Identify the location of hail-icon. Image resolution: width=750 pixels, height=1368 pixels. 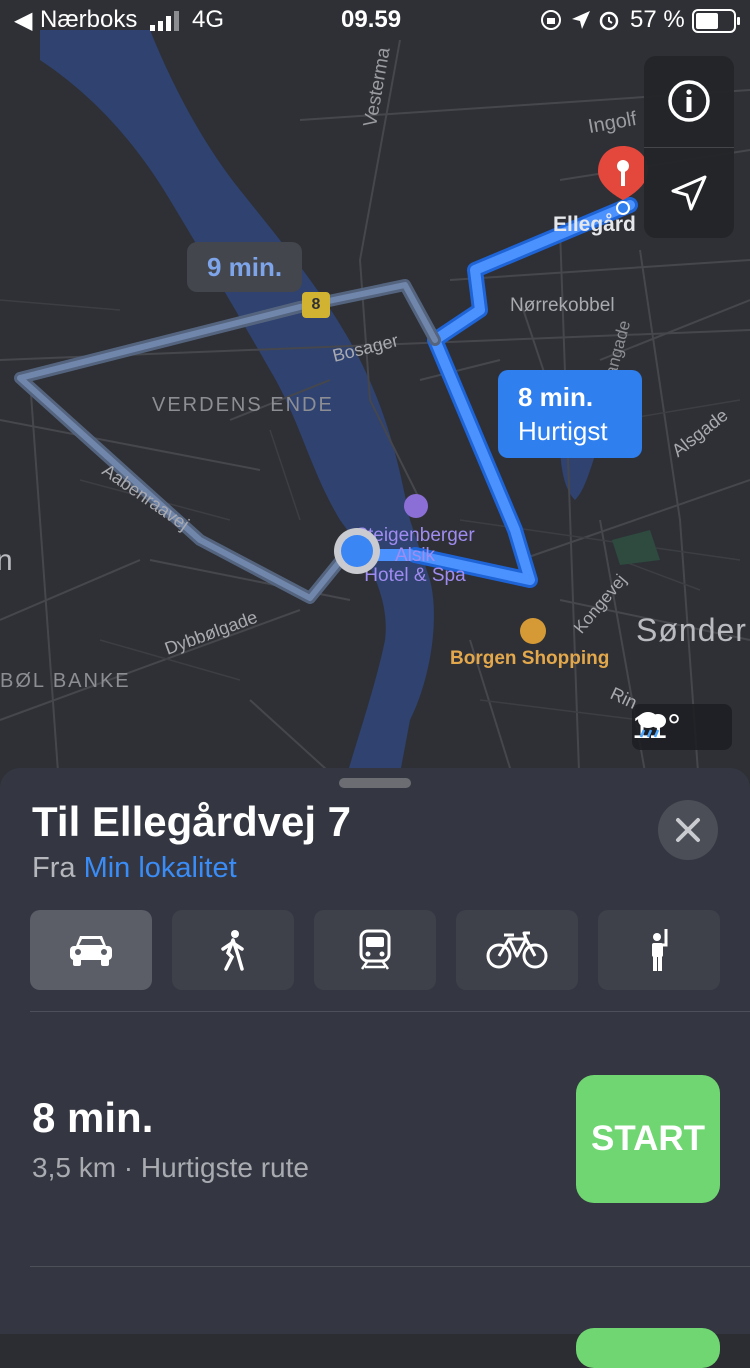
(660, 950).